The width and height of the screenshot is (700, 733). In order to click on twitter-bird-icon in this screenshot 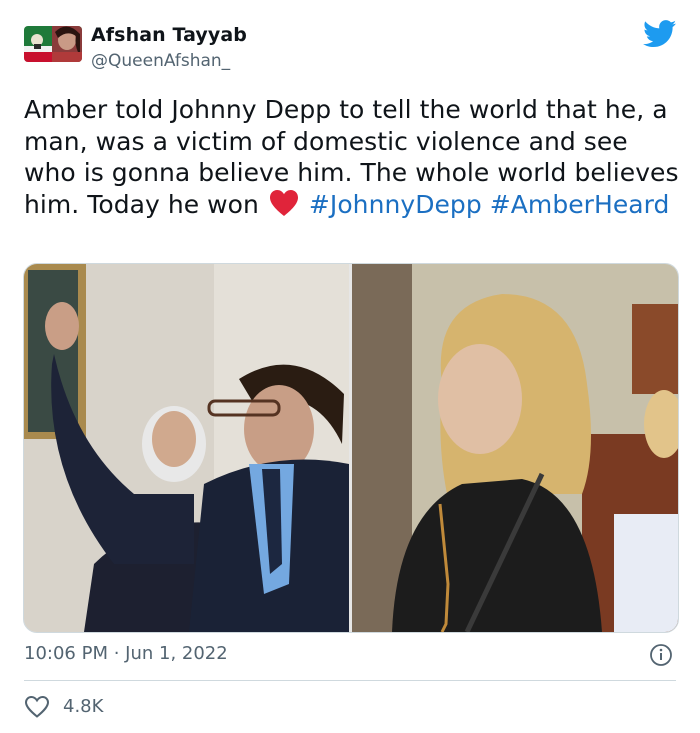, I will do `click(660, 34)`.